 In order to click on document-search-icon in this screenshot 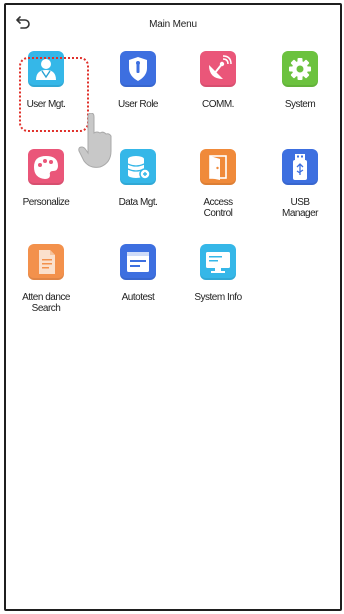, I will do `click(47, 262)`.